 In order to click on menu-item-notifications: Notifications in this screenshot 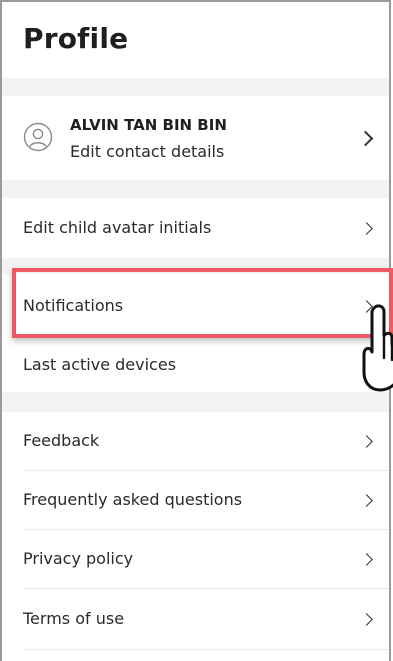, I will do `click(195, 305)`.